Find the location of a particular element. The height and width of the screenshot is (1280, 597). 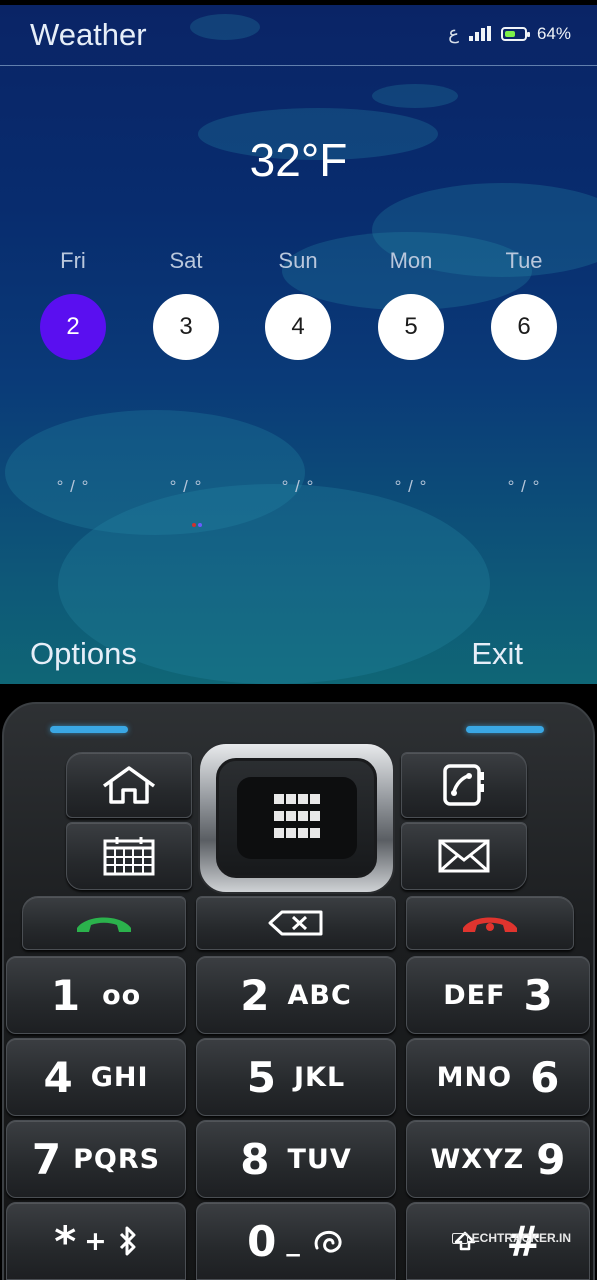

key-8: 8 TUV is located at coordinates (296, 1159).